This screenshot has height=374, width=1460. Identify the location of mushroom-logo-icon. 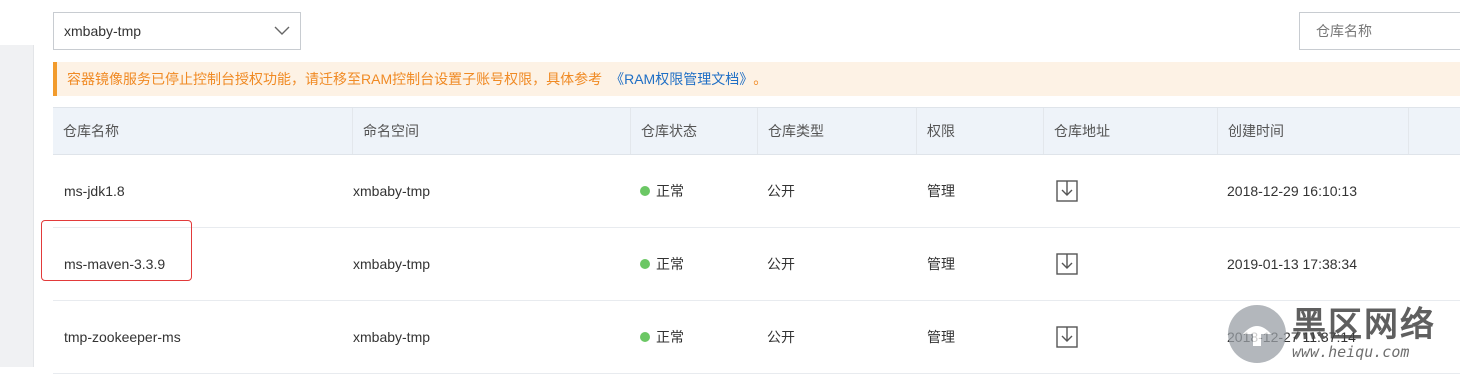
(1257, 333).